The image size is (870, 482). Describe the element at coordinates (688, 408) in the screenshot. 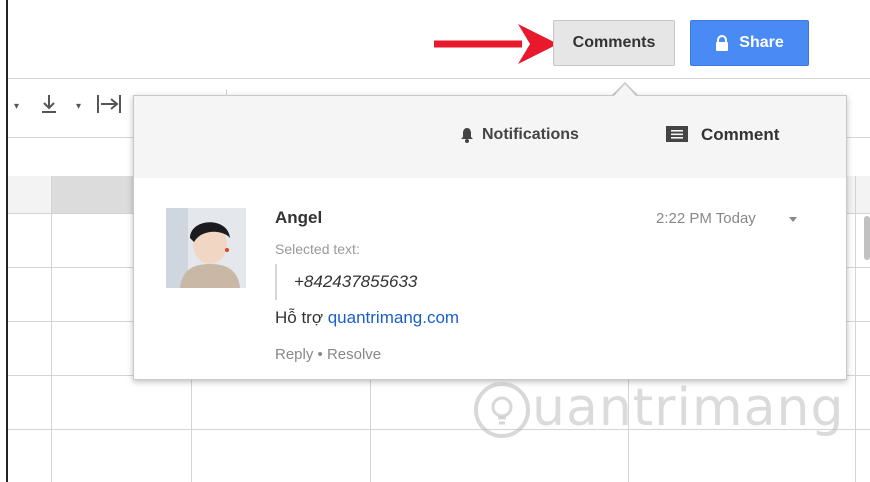

I see `watermark-text: uantrimang` at that location.